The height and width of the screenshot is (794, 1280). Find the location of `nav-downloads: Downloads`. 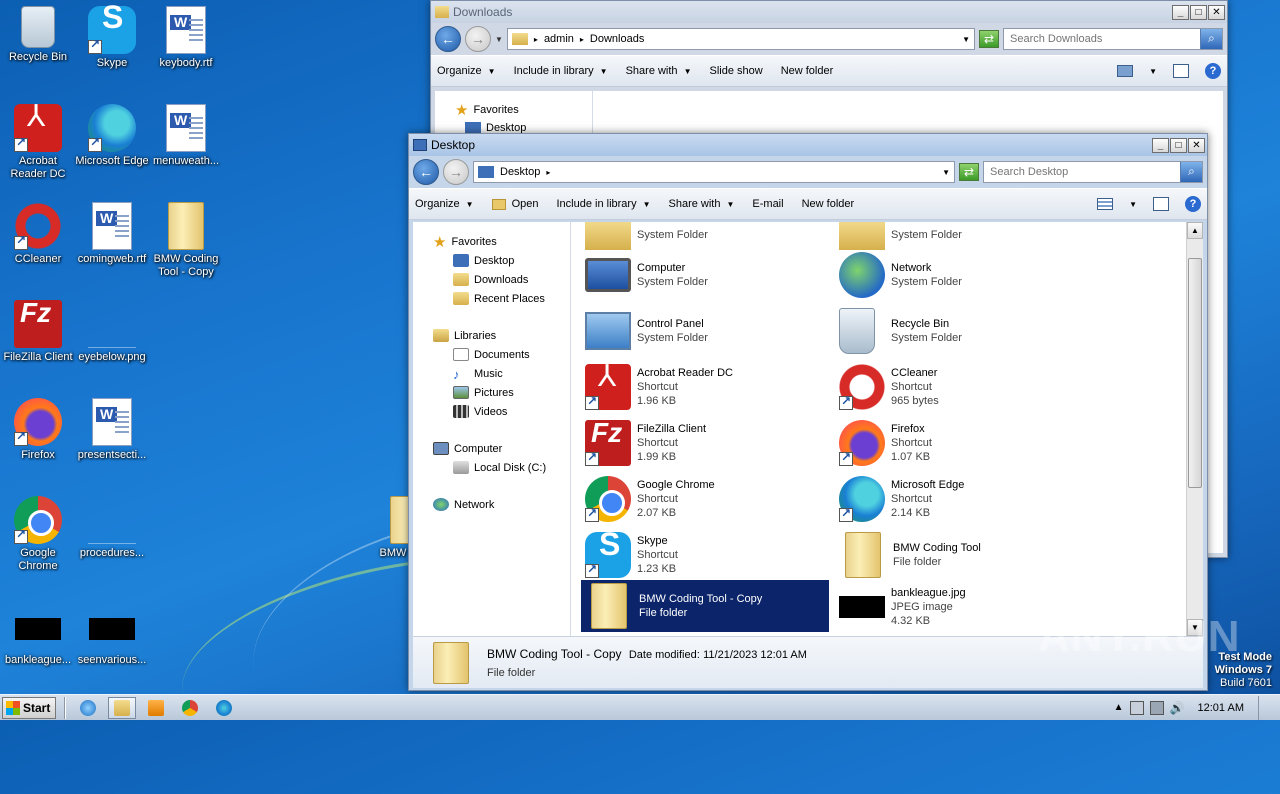

nav-downloads: Downloads is located at coordinates (491, 279).